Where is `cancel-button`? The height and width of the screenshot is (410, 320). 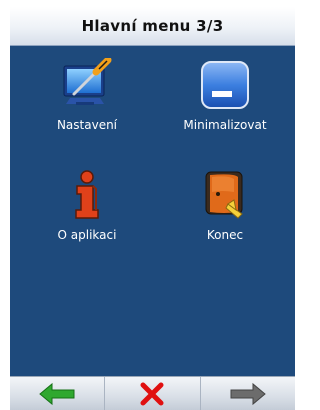
cancel-button is located at coordinates (153, 393).